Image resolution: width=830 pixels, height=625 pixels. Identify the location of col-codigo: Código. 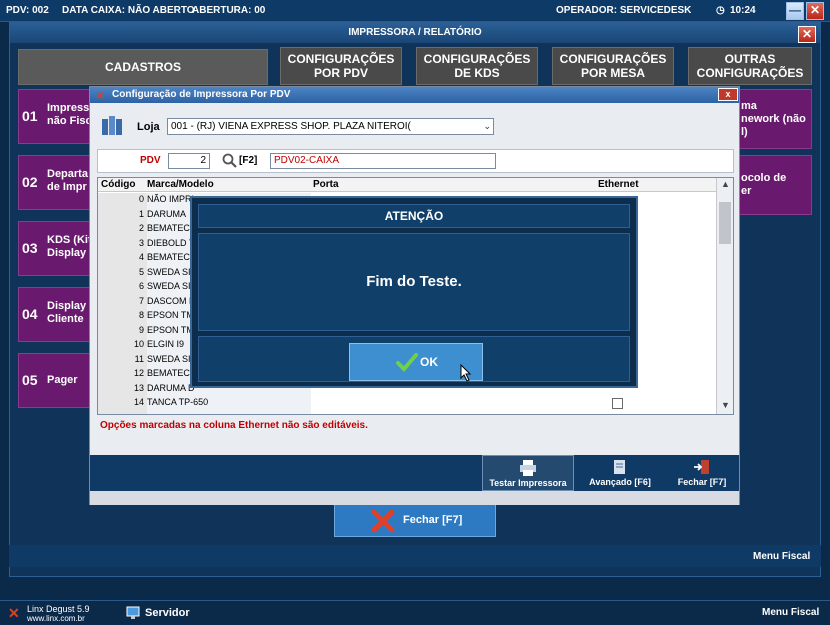
(118, 184).